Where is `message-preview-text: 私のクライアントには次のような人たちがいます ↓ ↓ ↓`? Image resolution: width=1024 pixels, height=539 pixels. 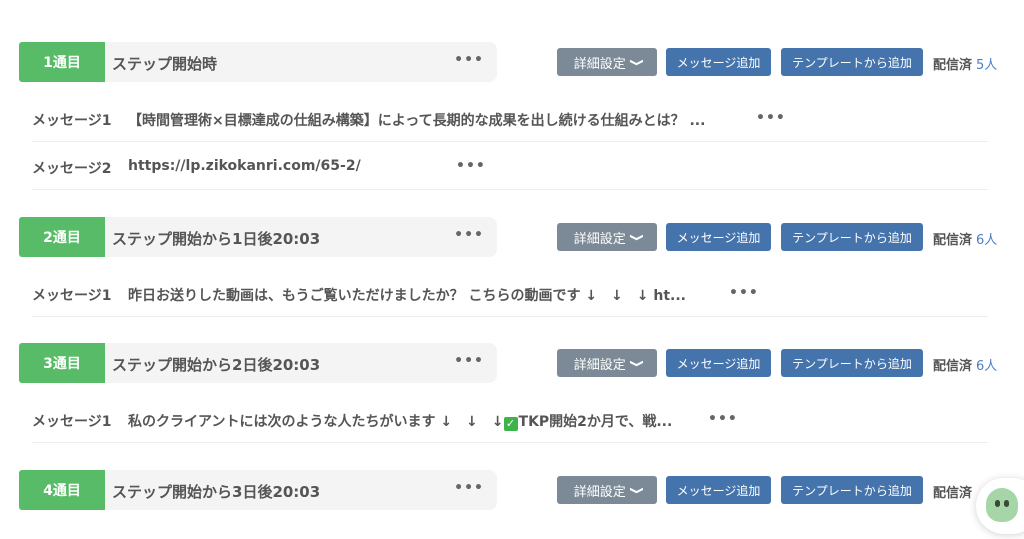
message-preview-text: 私のクライアントには次のような人たちがいます ↓ ↓ ↓ is located at coordinates (316, 422).